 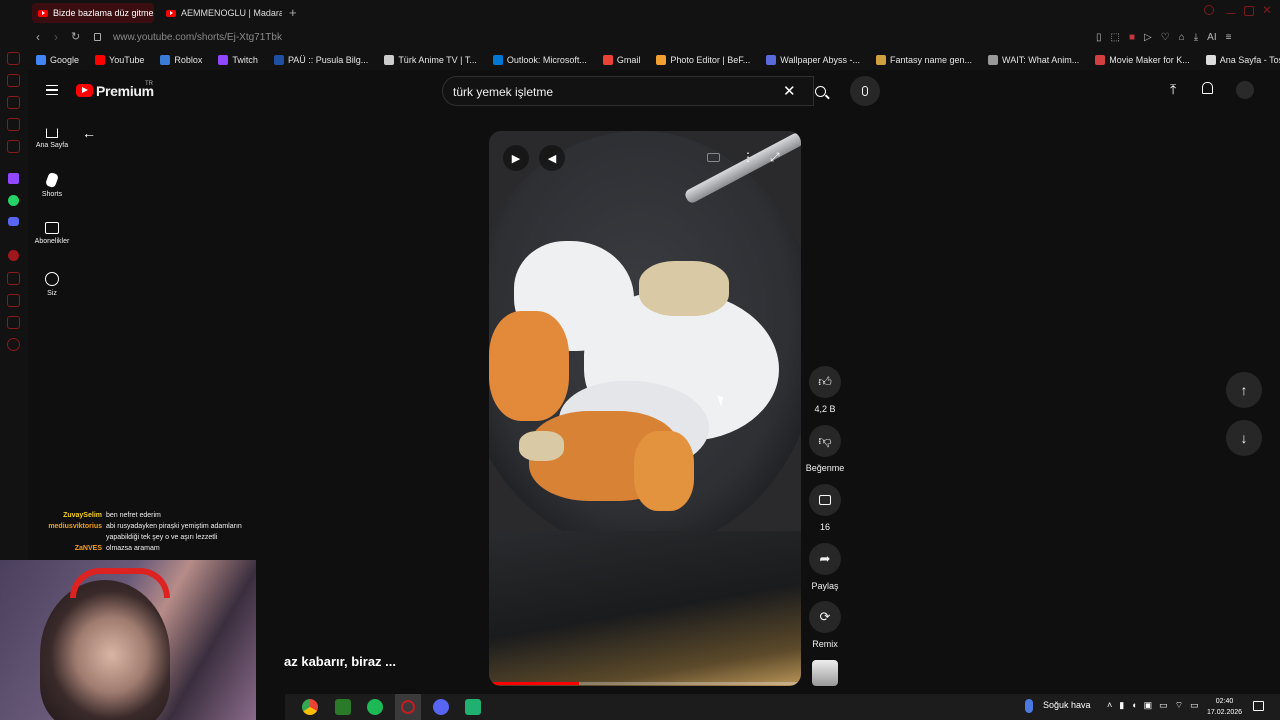 What do you see at coordinates (1196, 37) in the screenshot?
I see `download-icon: ⤓` at bounding box center [1196, 37].